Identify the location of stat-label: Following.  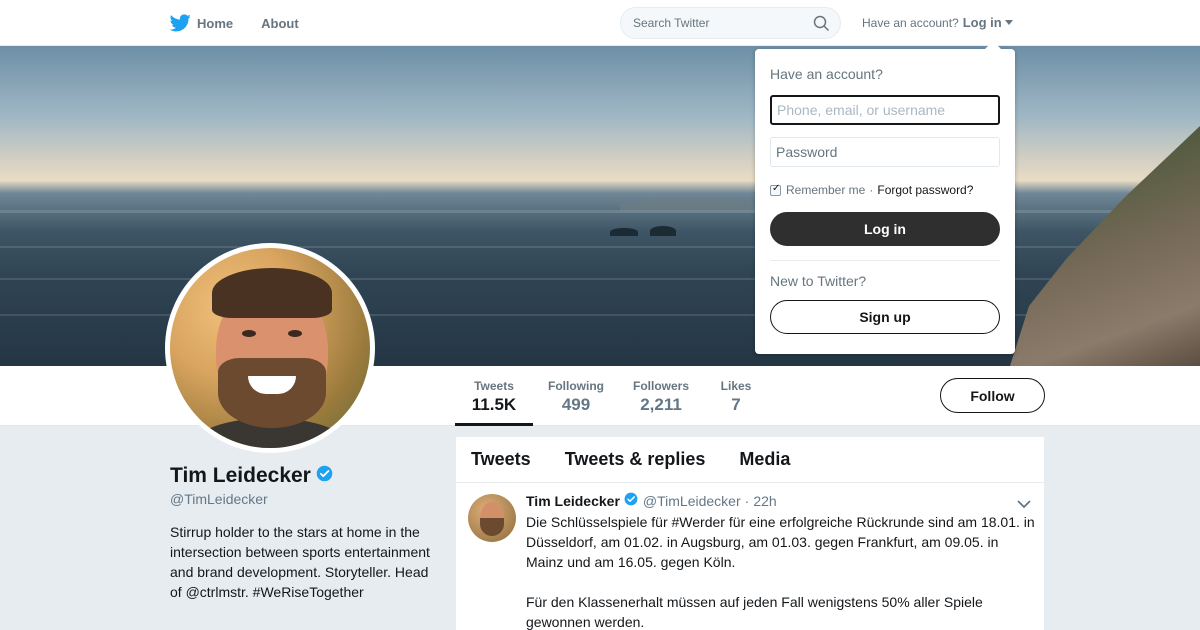
(576, 386).